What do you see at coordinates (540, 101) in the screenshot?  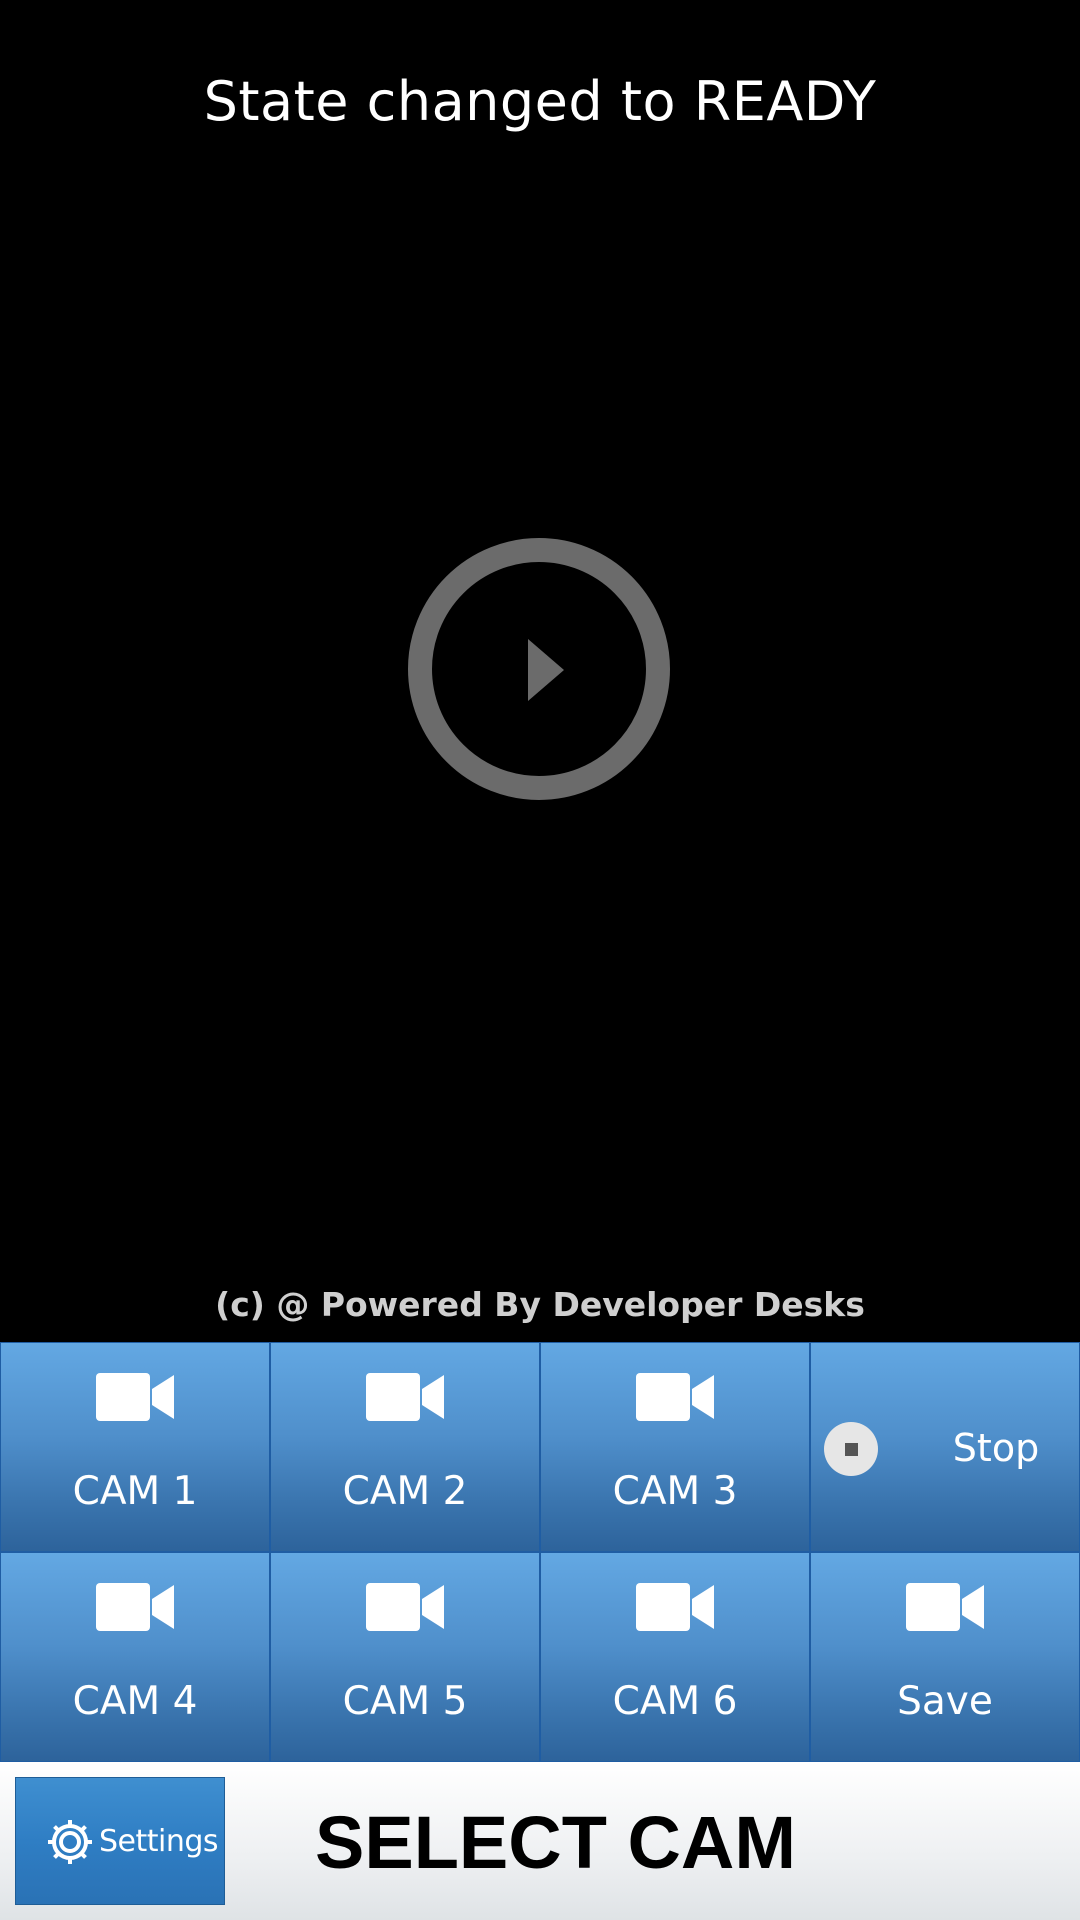 I see `status-message: State changed to READY` at bounding box center [540, 101].